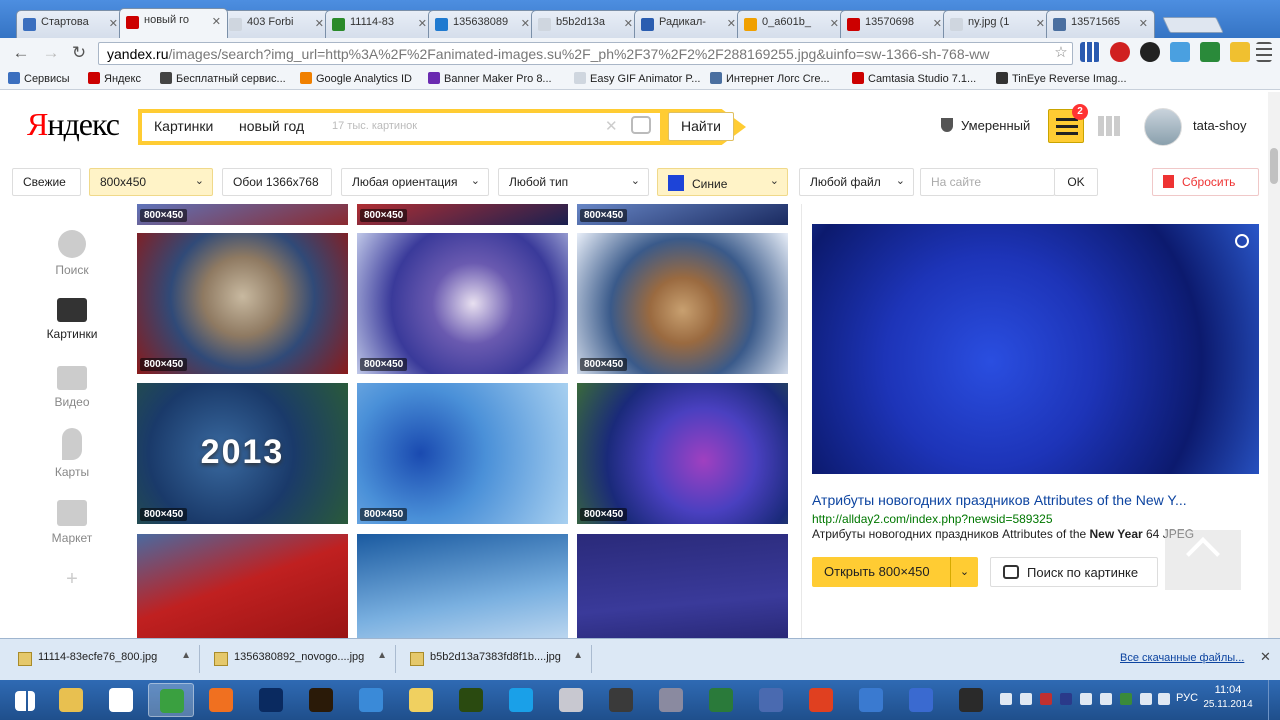 This screenshot has height=720, width=1280. Describe the element at coordinates (356, 78) in the screenshot. I see `bookmark-item: Google Analytics ID` at that location.